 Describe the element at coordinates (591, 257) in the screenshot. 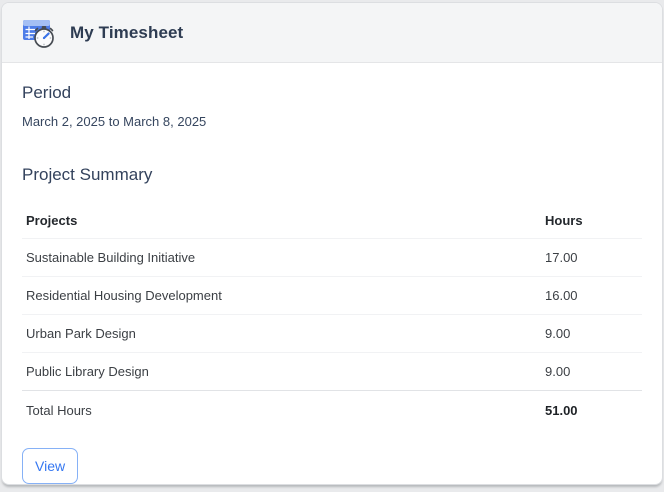

I see `project-hours: 17.00` at that location.